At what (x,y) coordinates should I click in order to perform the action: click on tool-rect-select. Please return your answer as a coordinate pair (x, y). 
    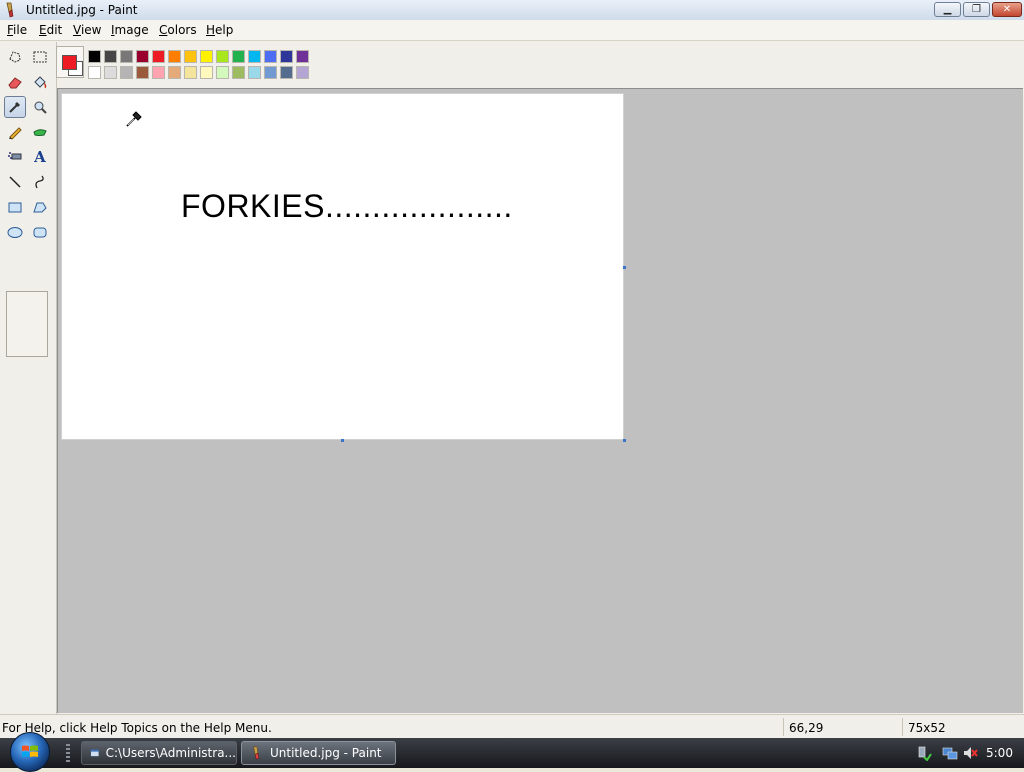
    Looking at the image, I should click on (40, 57).